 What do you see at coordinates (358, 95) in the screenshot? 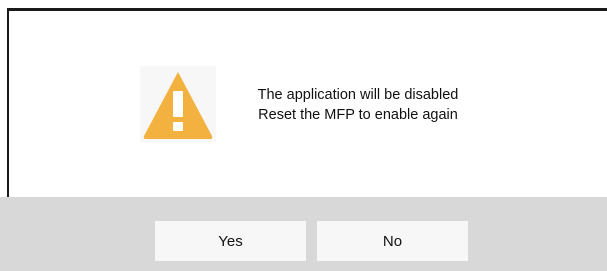
I see `message-line-1: The application will be disabled` at bounding box center [358, 95].